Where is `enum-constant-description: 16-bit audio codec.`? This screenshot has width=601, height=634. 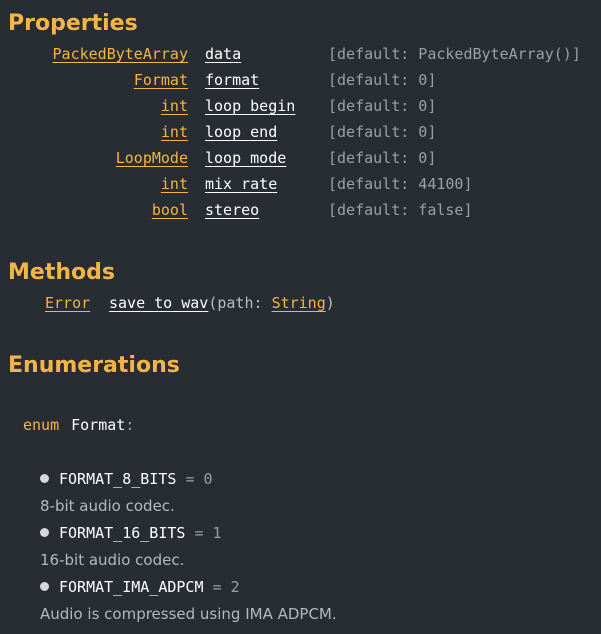 enum-constant-description: 16-bit audio codec. is located at coordinates (112, 560).